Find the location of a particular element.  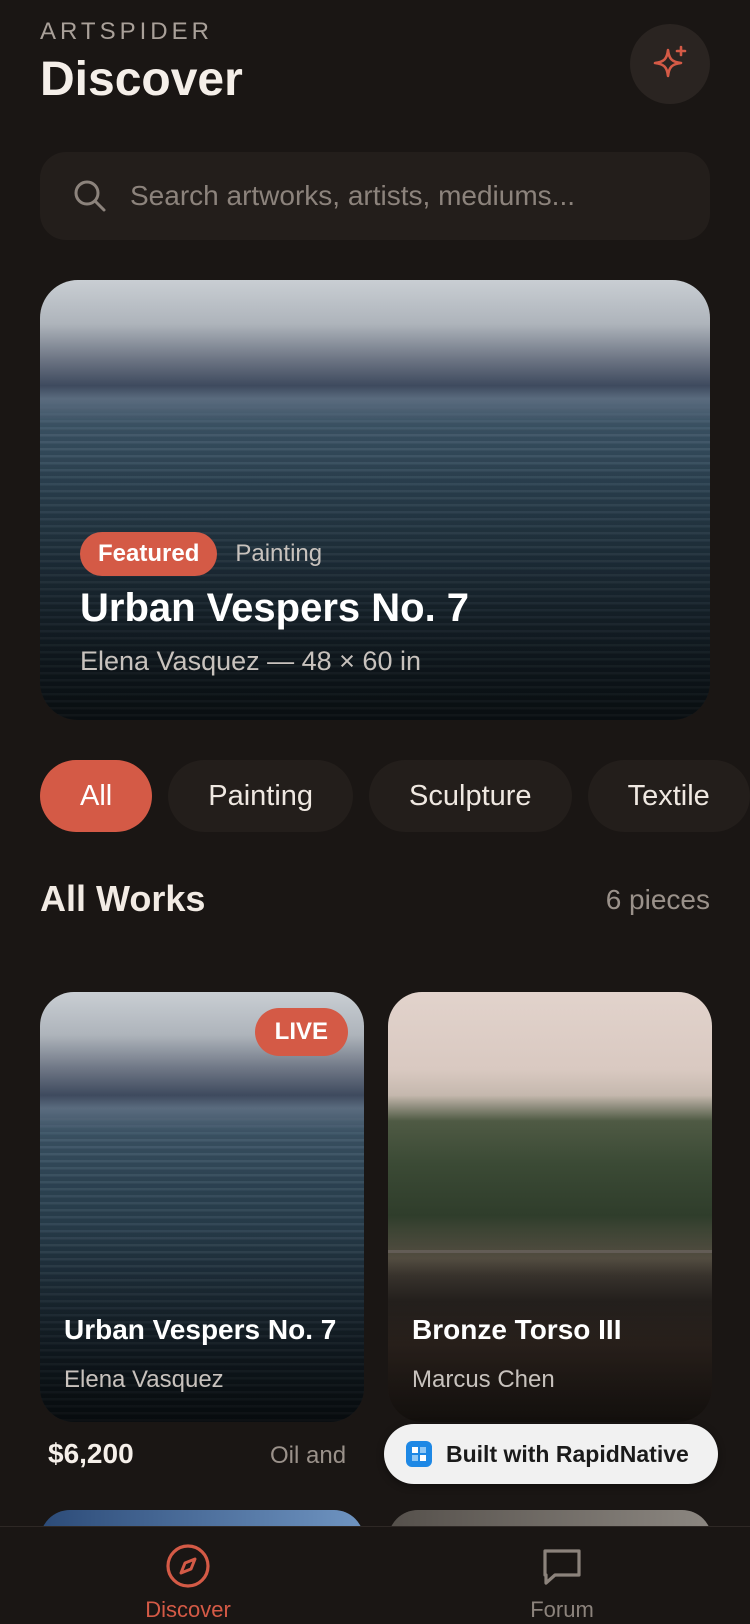

built-with-badge: Built with RapidNative is located at coordinates (551, 1454).